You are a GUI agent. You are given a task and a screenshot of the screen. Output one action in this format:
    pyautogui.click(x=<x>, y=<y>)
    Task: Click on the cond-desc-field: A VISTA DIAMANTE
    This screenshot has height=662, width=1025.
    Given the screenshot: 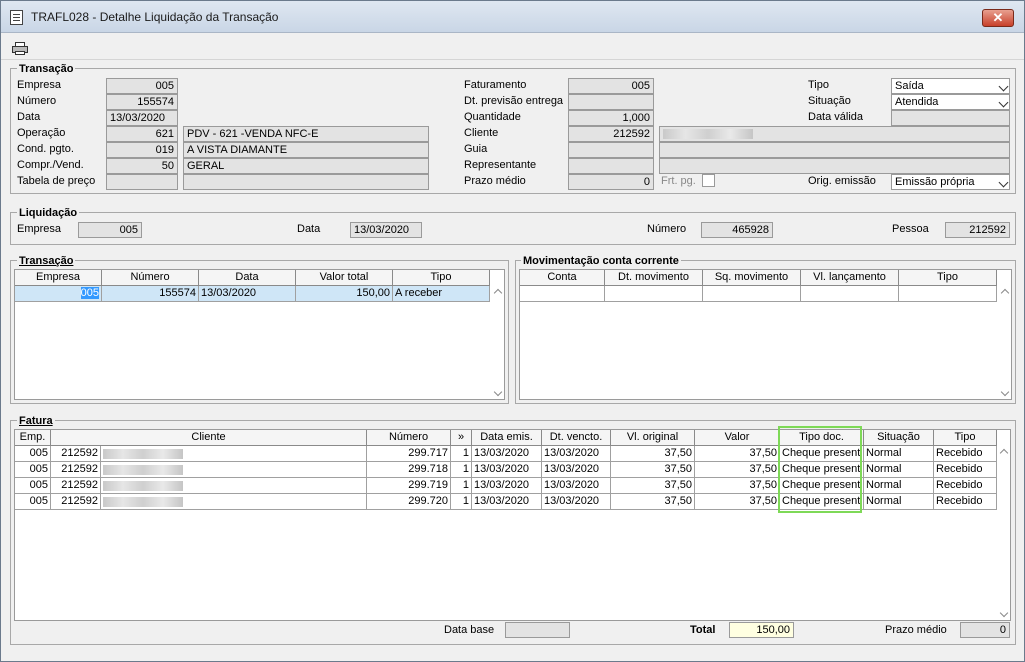 What is the action you would take?
    pyautogui.click(x=306, y=150)
    